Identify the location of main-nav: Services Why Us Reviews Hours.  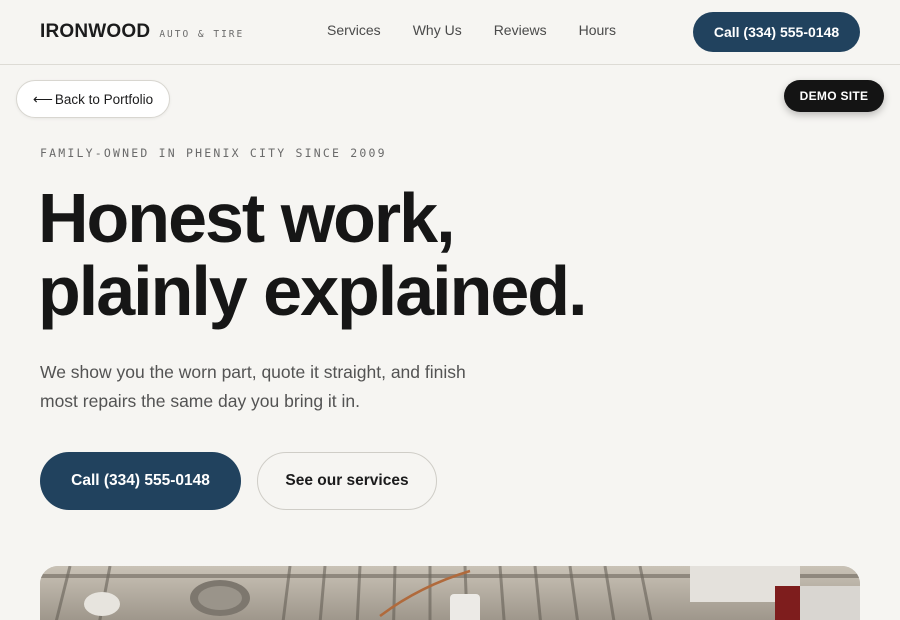
(471, 30).